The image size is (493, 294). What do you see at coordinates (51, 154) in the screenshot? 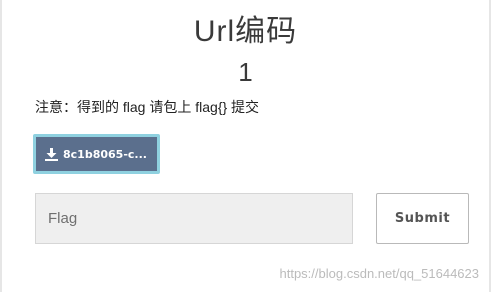
I see `download-icon` at bounding box center [51, 154].